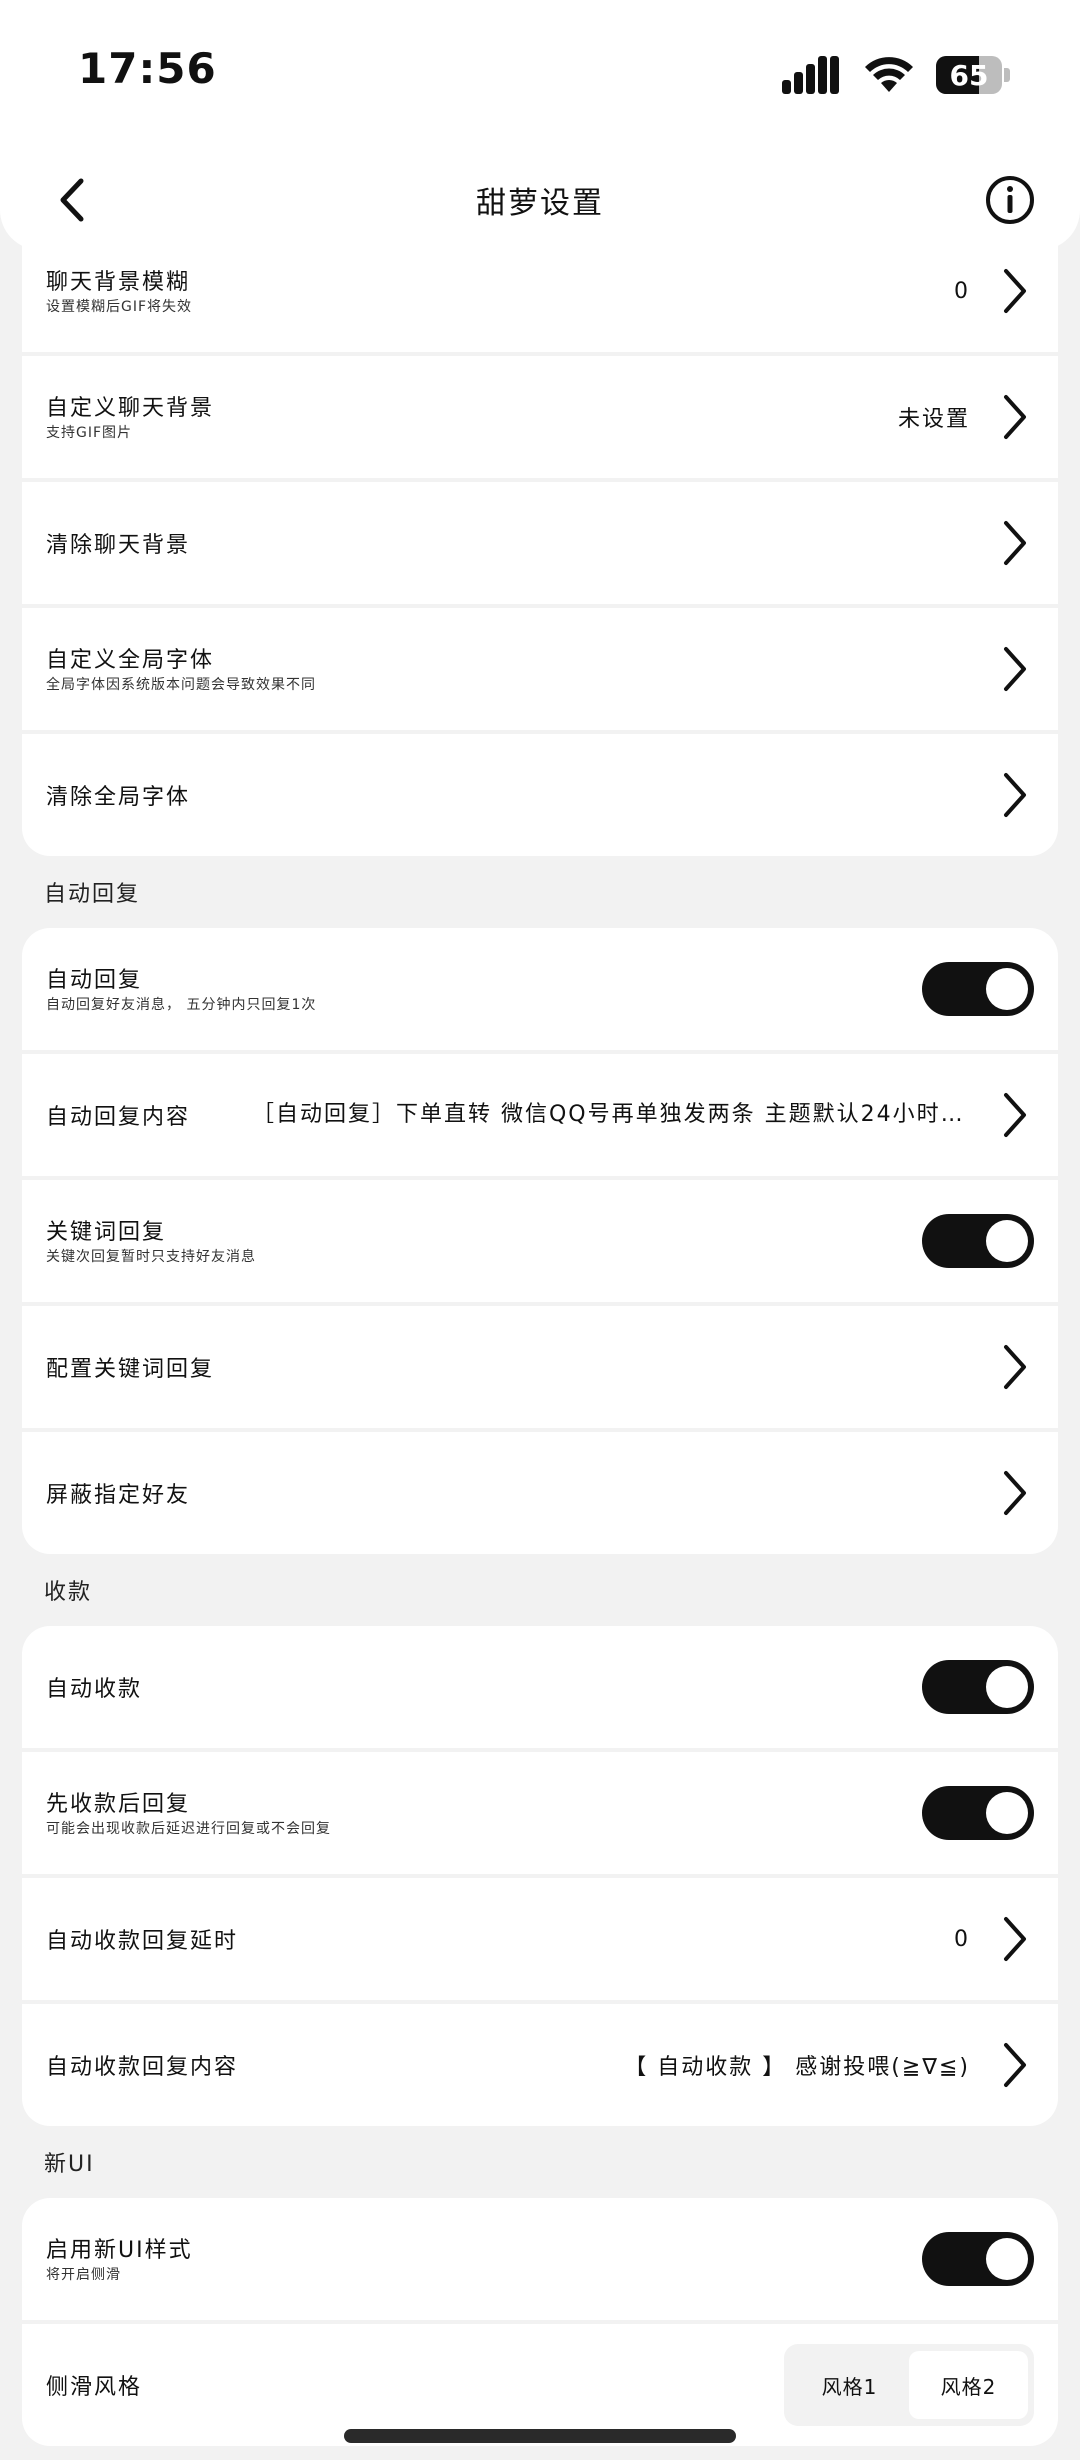 This screenshot has width=1080, height=2460. What do you see at coordinates (118, 797) in the screenshot?
I see `row-title: 清除全局字体` at bounding box center [118, 797].